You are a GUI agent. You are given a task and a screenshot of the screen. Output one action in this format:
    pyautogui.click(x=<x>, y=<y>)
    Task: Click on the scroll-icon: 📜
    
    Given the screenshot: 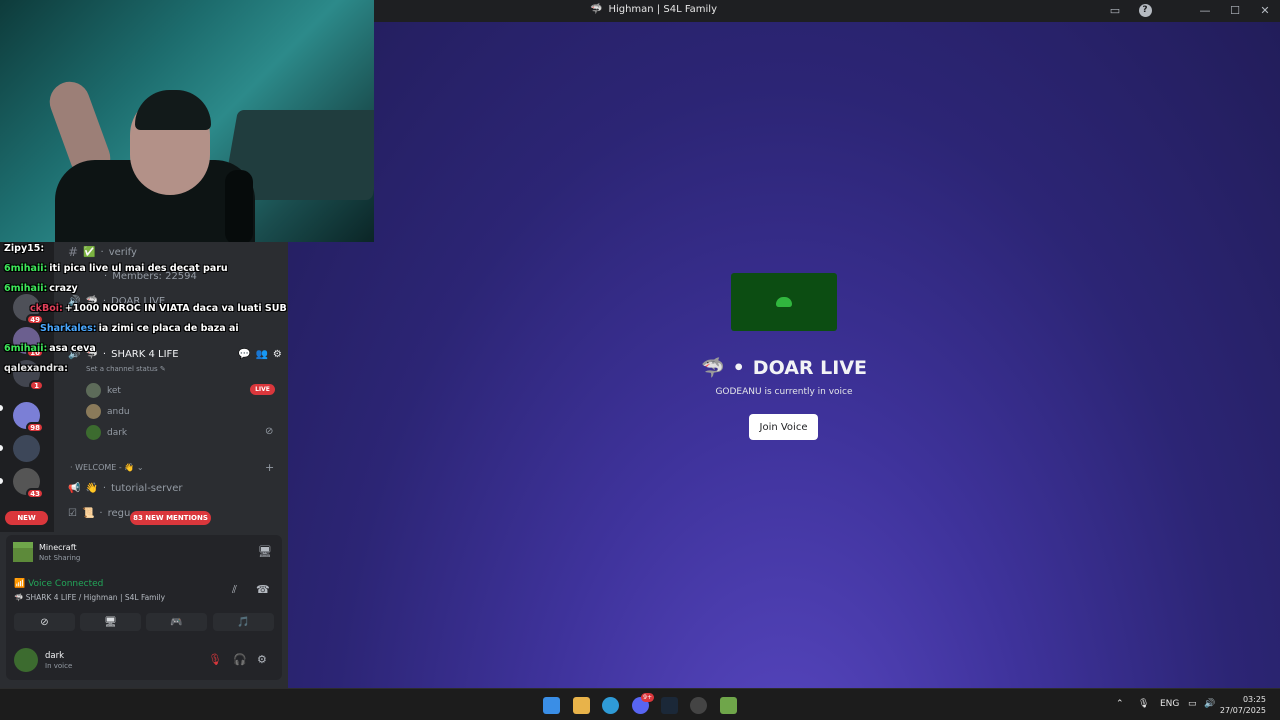 What is the action you would take?
    pyautogui.click(x=88, y=513)
    